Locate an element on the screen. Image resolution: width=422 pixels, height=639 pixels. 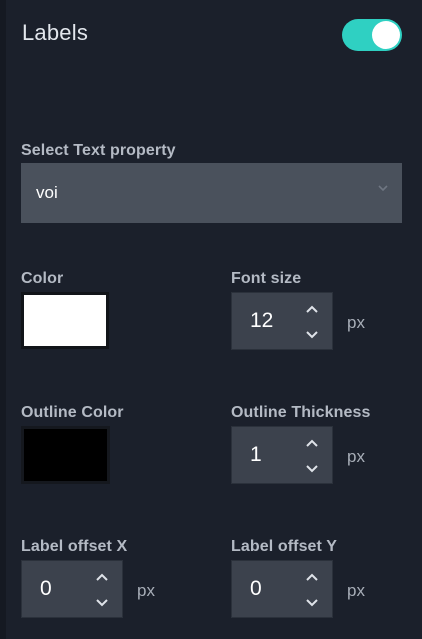
text-property-value: voi is located at coordinates (47, 192).